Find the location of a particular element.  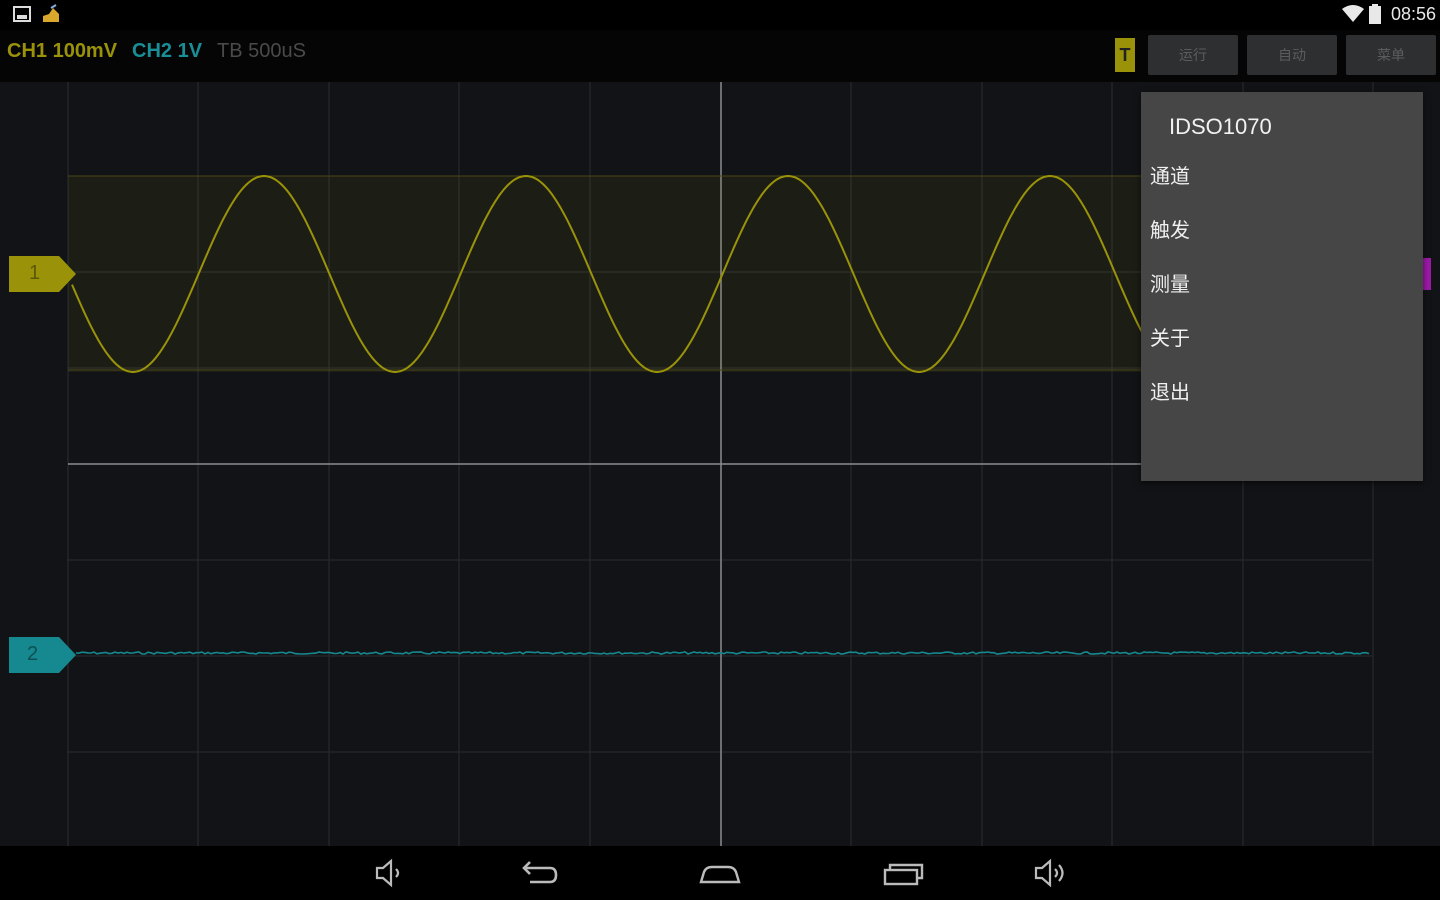

app-notification-icon is located at coordinates (51, 16).